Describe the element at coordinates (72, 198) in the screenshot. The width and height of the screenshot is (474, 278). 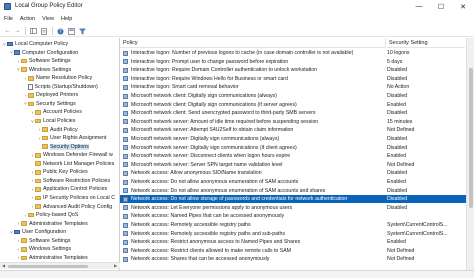
I see `tree-node: › IP Security Policies on Local C` at that location.